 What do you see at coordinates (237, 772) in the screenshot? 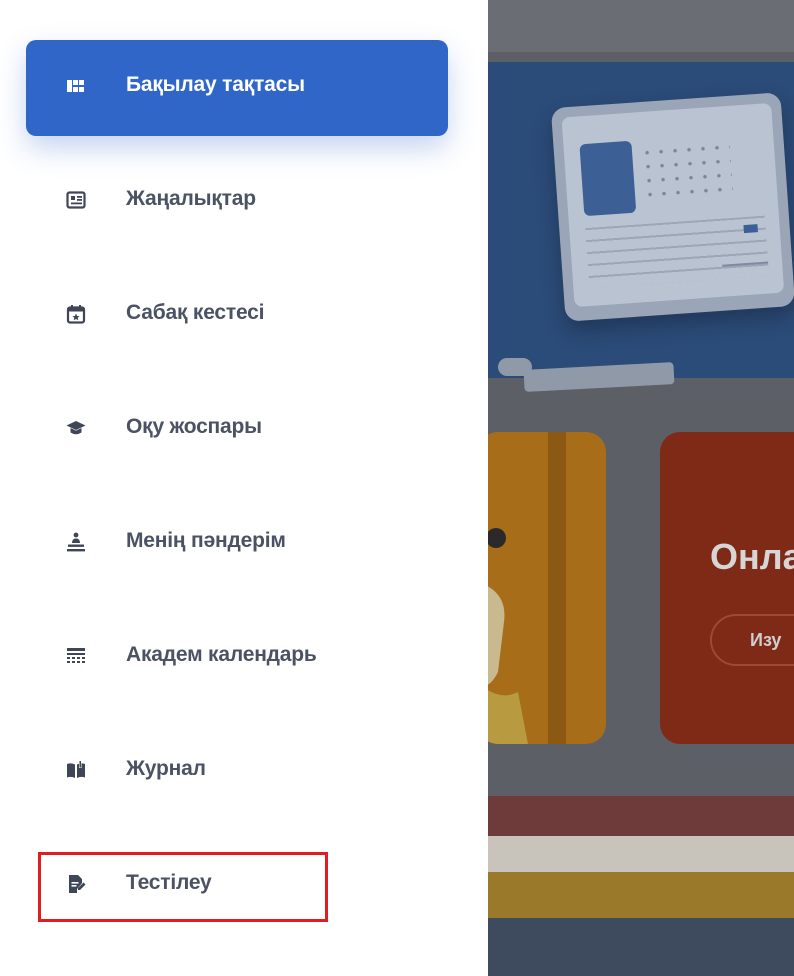
I see `sidebar-item-journal: Журнал` at bounding box center [237, 772].